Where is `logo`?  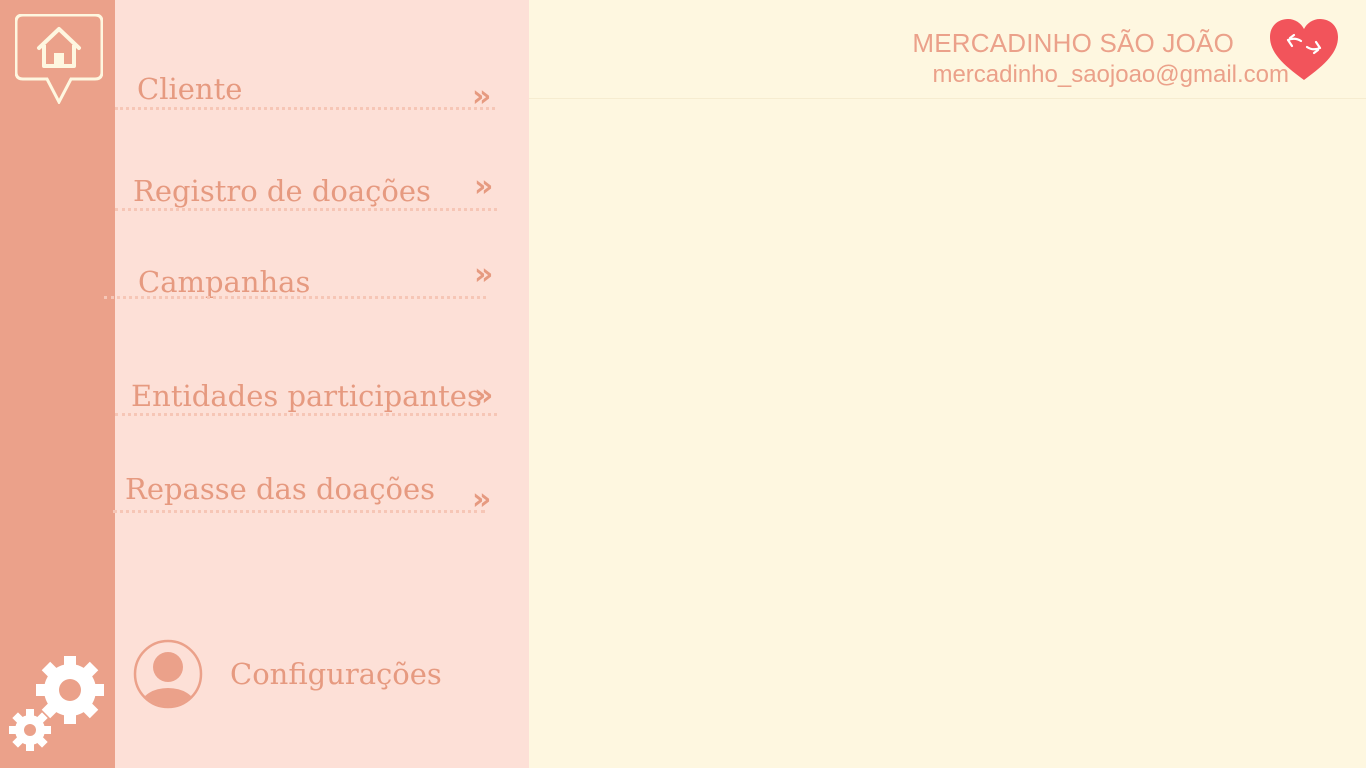 logo is located at coordinates (1304, 50).